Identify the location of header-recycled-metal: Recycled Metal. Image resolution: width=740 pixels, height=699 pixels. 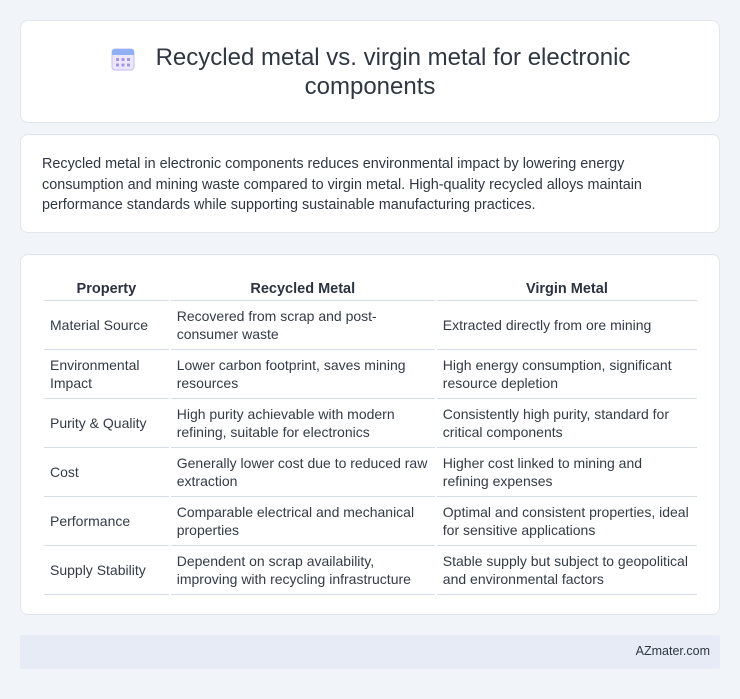
(302, 287).